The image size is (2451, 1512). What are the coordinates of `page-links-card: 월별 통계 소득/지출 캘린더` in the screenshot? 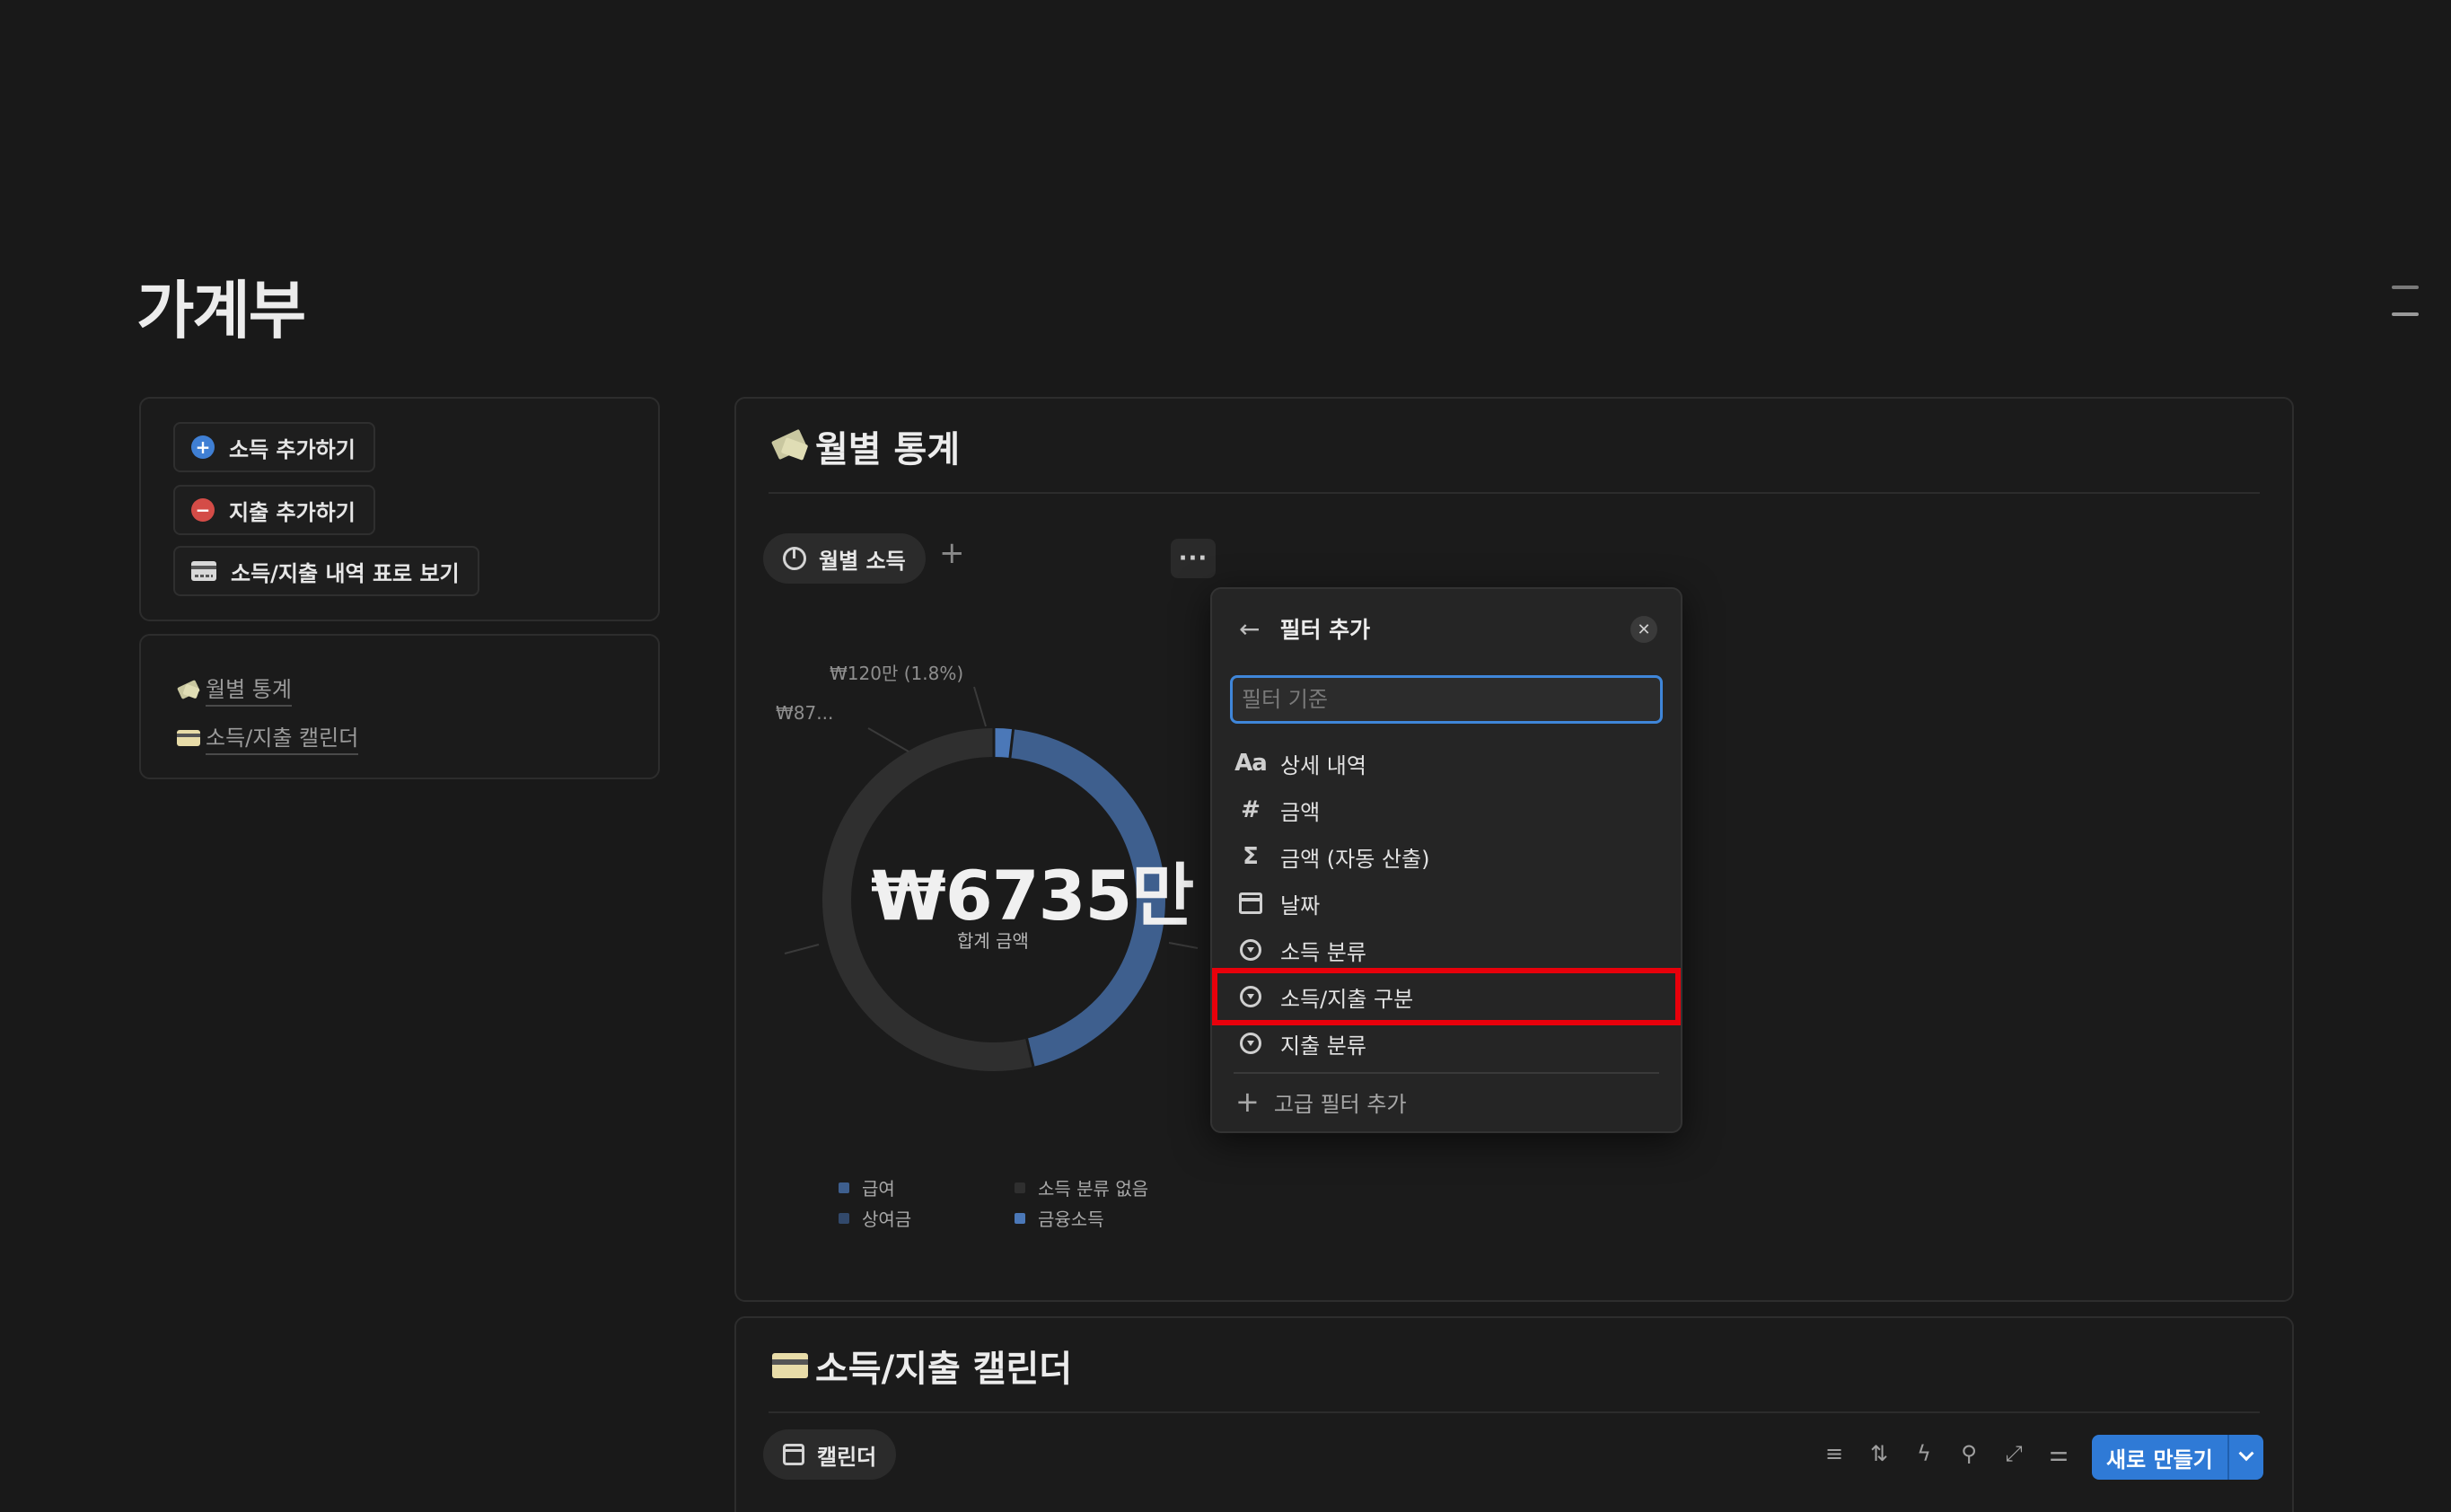 It's located at (399, 706).